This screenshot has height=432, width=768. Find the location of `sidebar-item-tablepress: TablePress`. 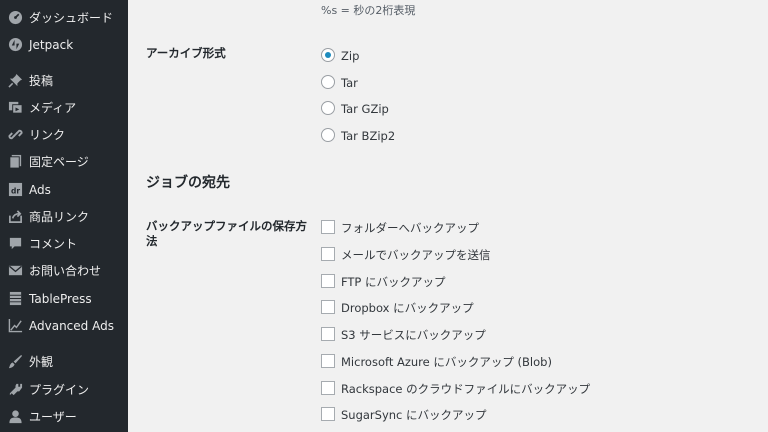

sidebar-item-tablepress: TablePress is located at coordinates (64, 299).